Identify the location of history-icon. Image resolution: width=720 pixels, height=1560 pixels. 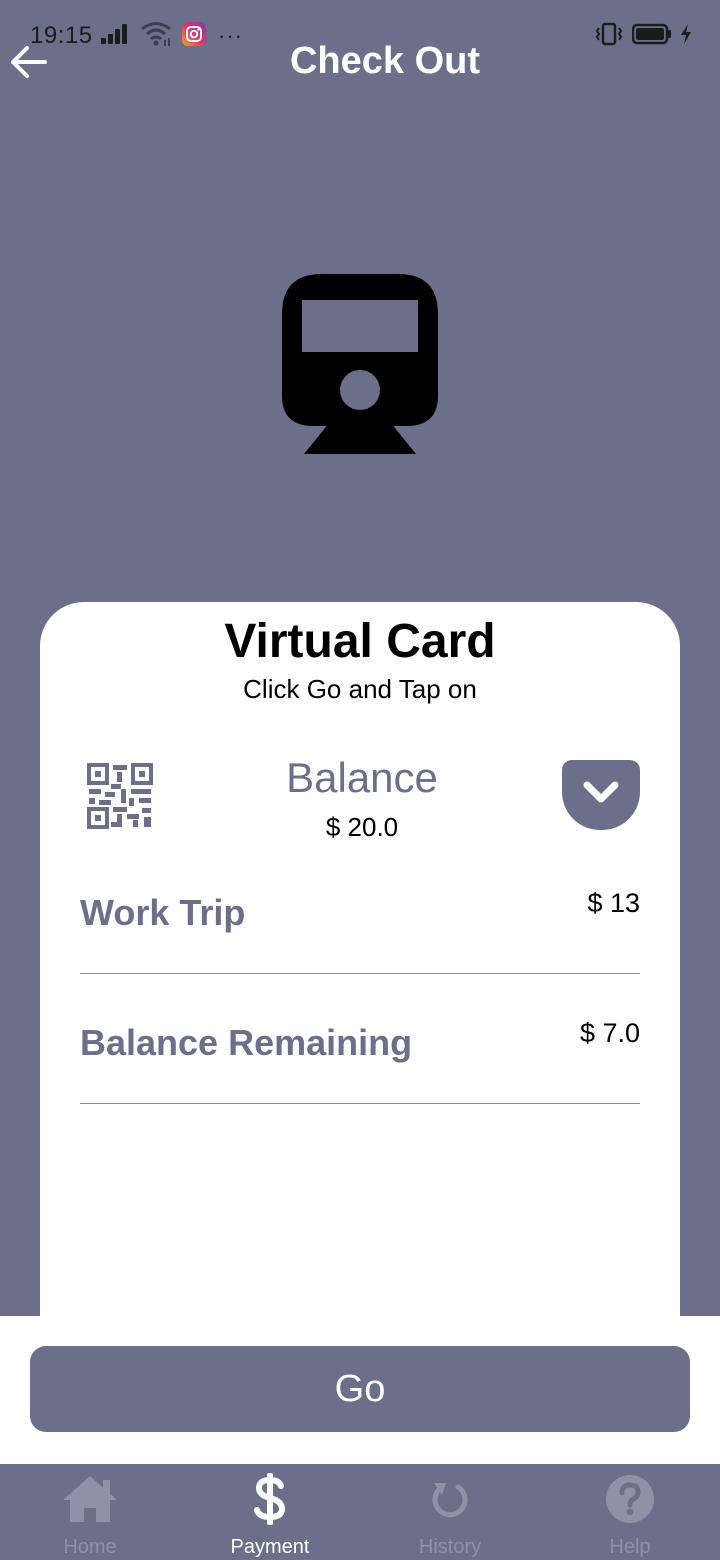
(450, 1499).